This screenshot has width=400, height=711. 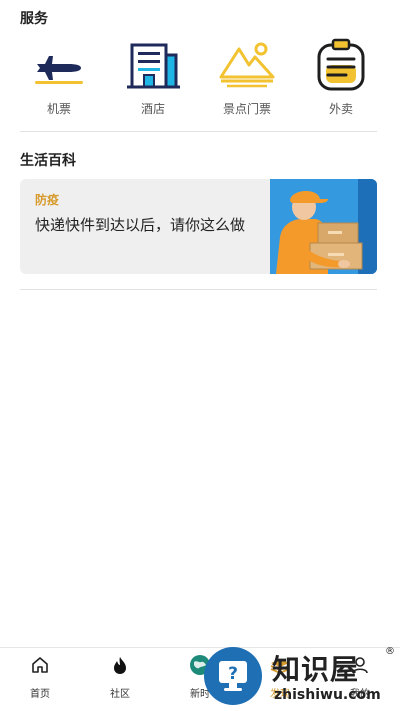 What do you see at coordinates (48, 161) in the screenshot?
I see `life-section-title: 生活百科` at bounding box center [48, 161].